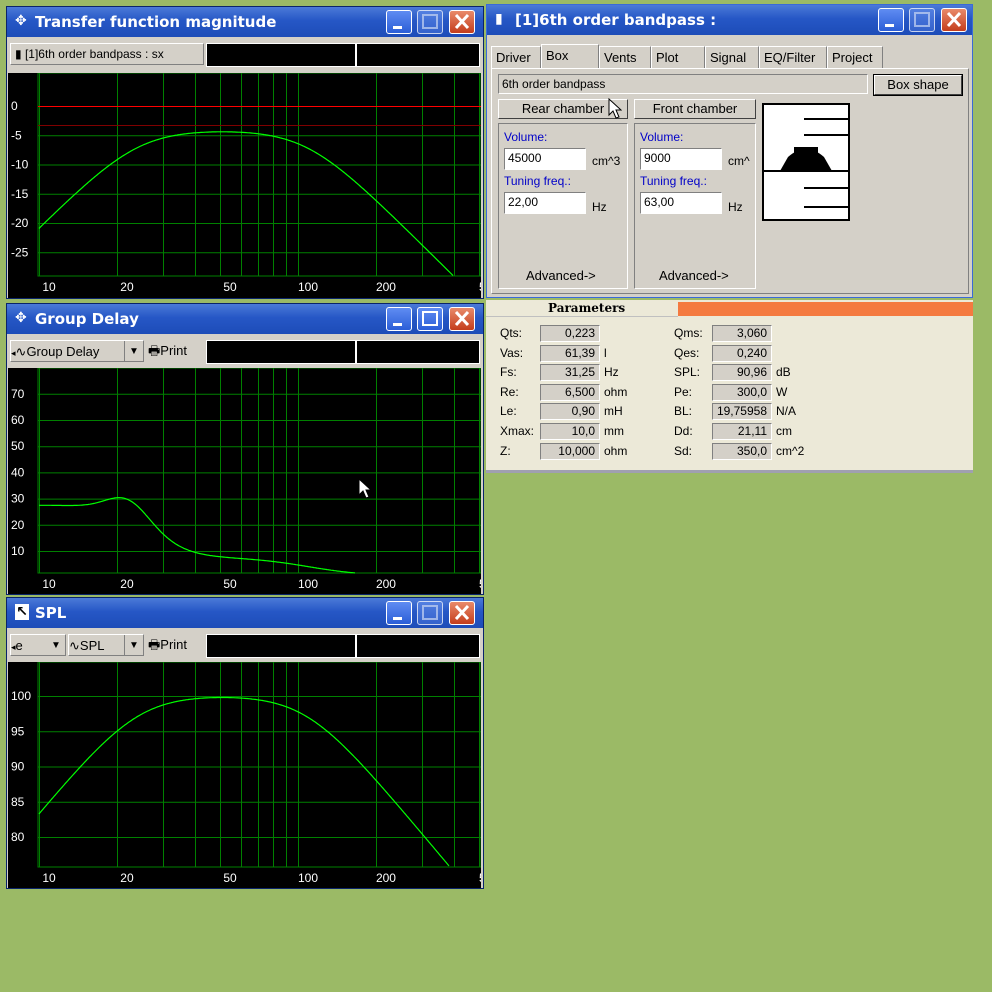  I want to click on param-value: 19,75958, so click(742, 412).